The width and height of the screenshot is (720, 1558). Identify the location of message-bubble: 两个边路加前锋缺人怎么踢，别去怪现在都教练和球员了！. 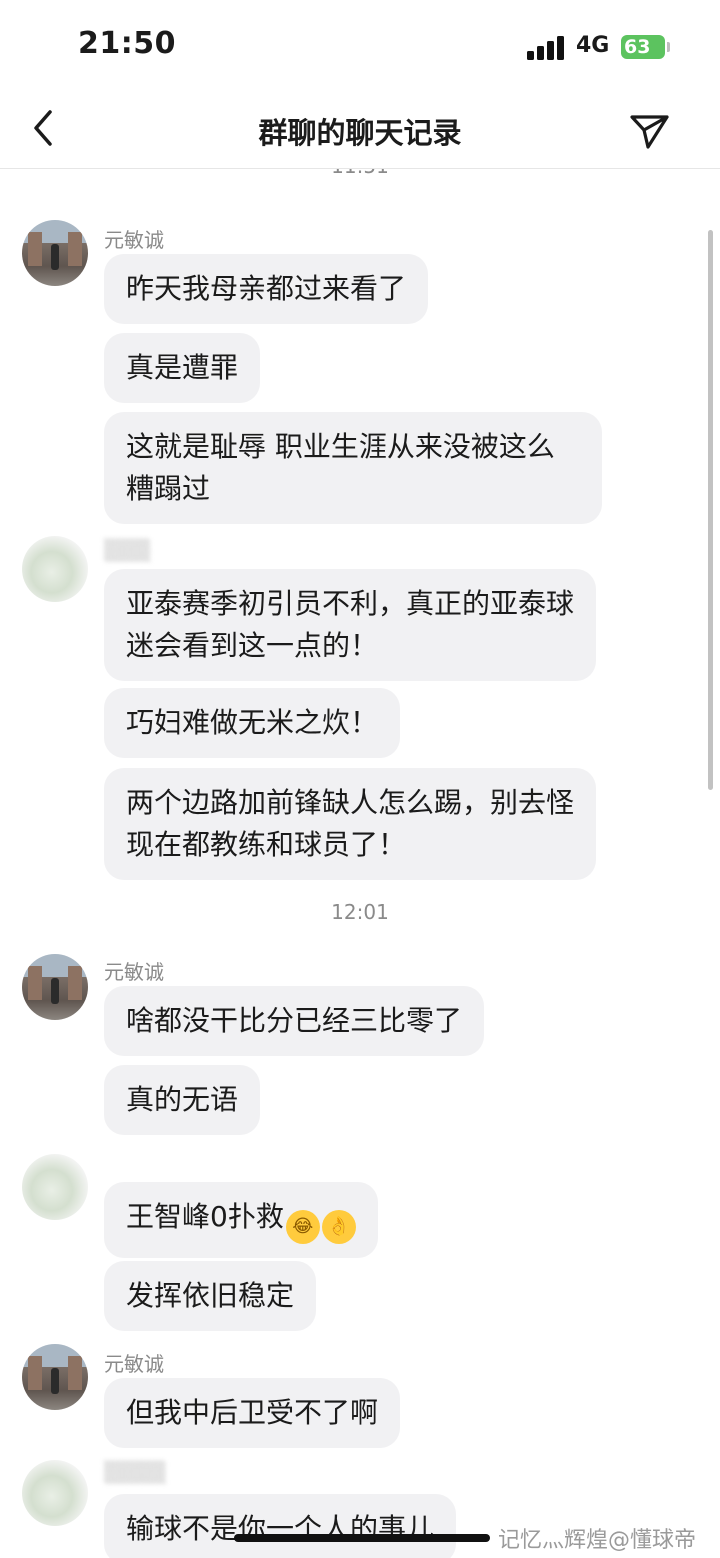
(350, 824).